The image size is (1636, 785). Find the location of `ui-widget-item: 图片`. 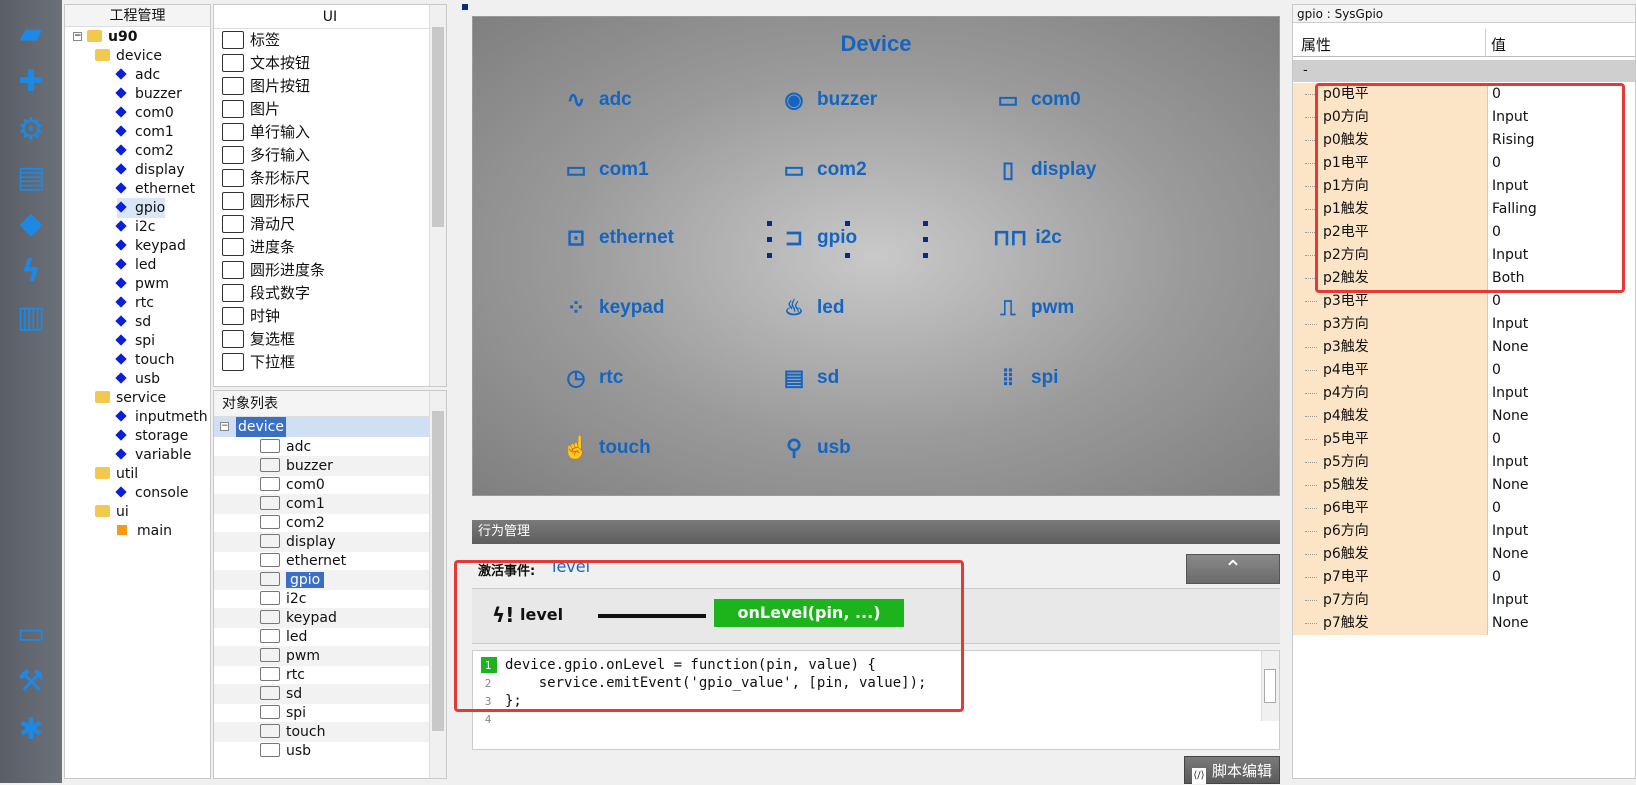

ui-widget-item: 图片 is located at coordinates (251, 109).